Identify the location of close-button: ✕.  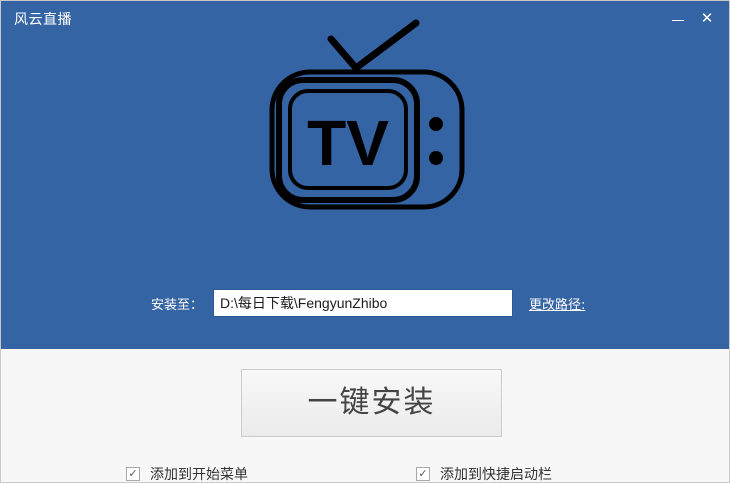
(707, 18).